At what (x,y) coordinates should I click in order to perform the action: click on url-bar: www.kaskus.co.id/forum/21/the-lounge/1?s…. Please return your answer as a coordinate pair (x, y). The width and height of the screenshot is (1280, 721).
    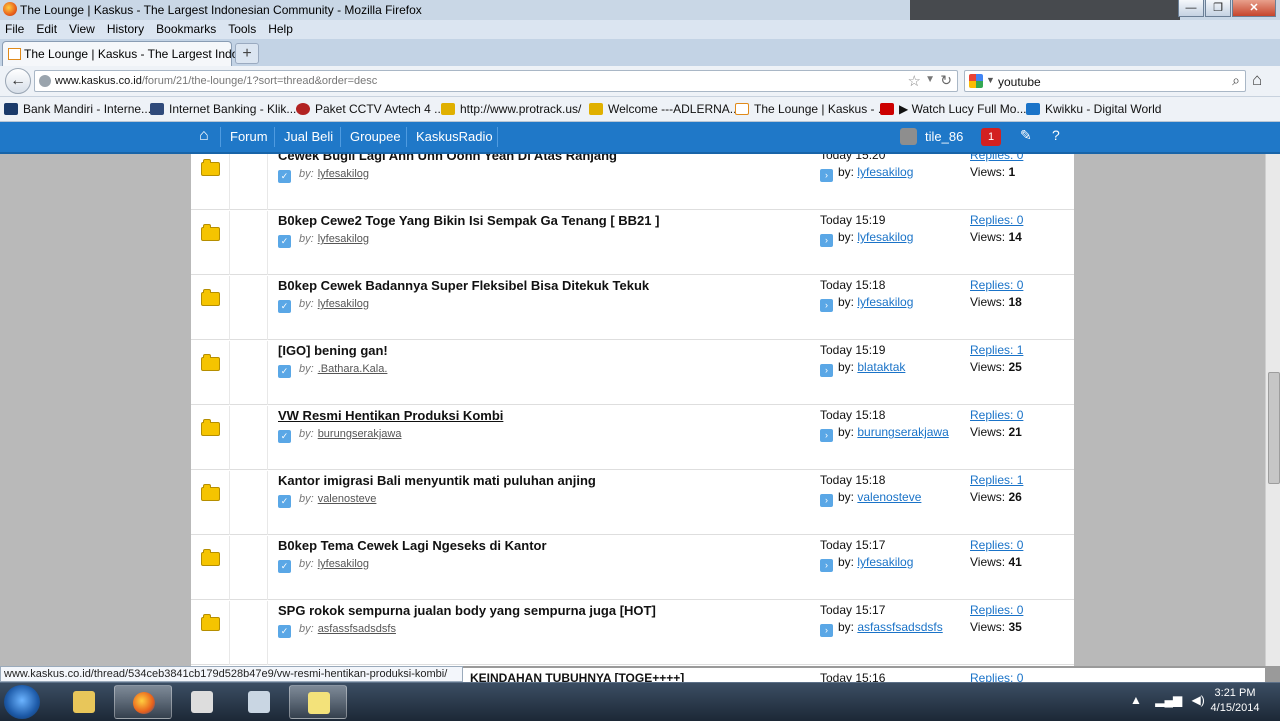
    Looking at the image, I should click on (496, 81).